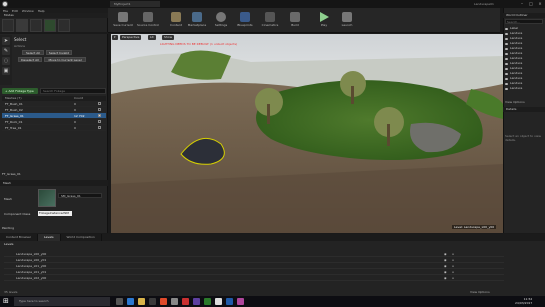 The height and width of the screenshot is (307, 545). I want to click on blueprints-button: Blueprints, so click(245, 21).